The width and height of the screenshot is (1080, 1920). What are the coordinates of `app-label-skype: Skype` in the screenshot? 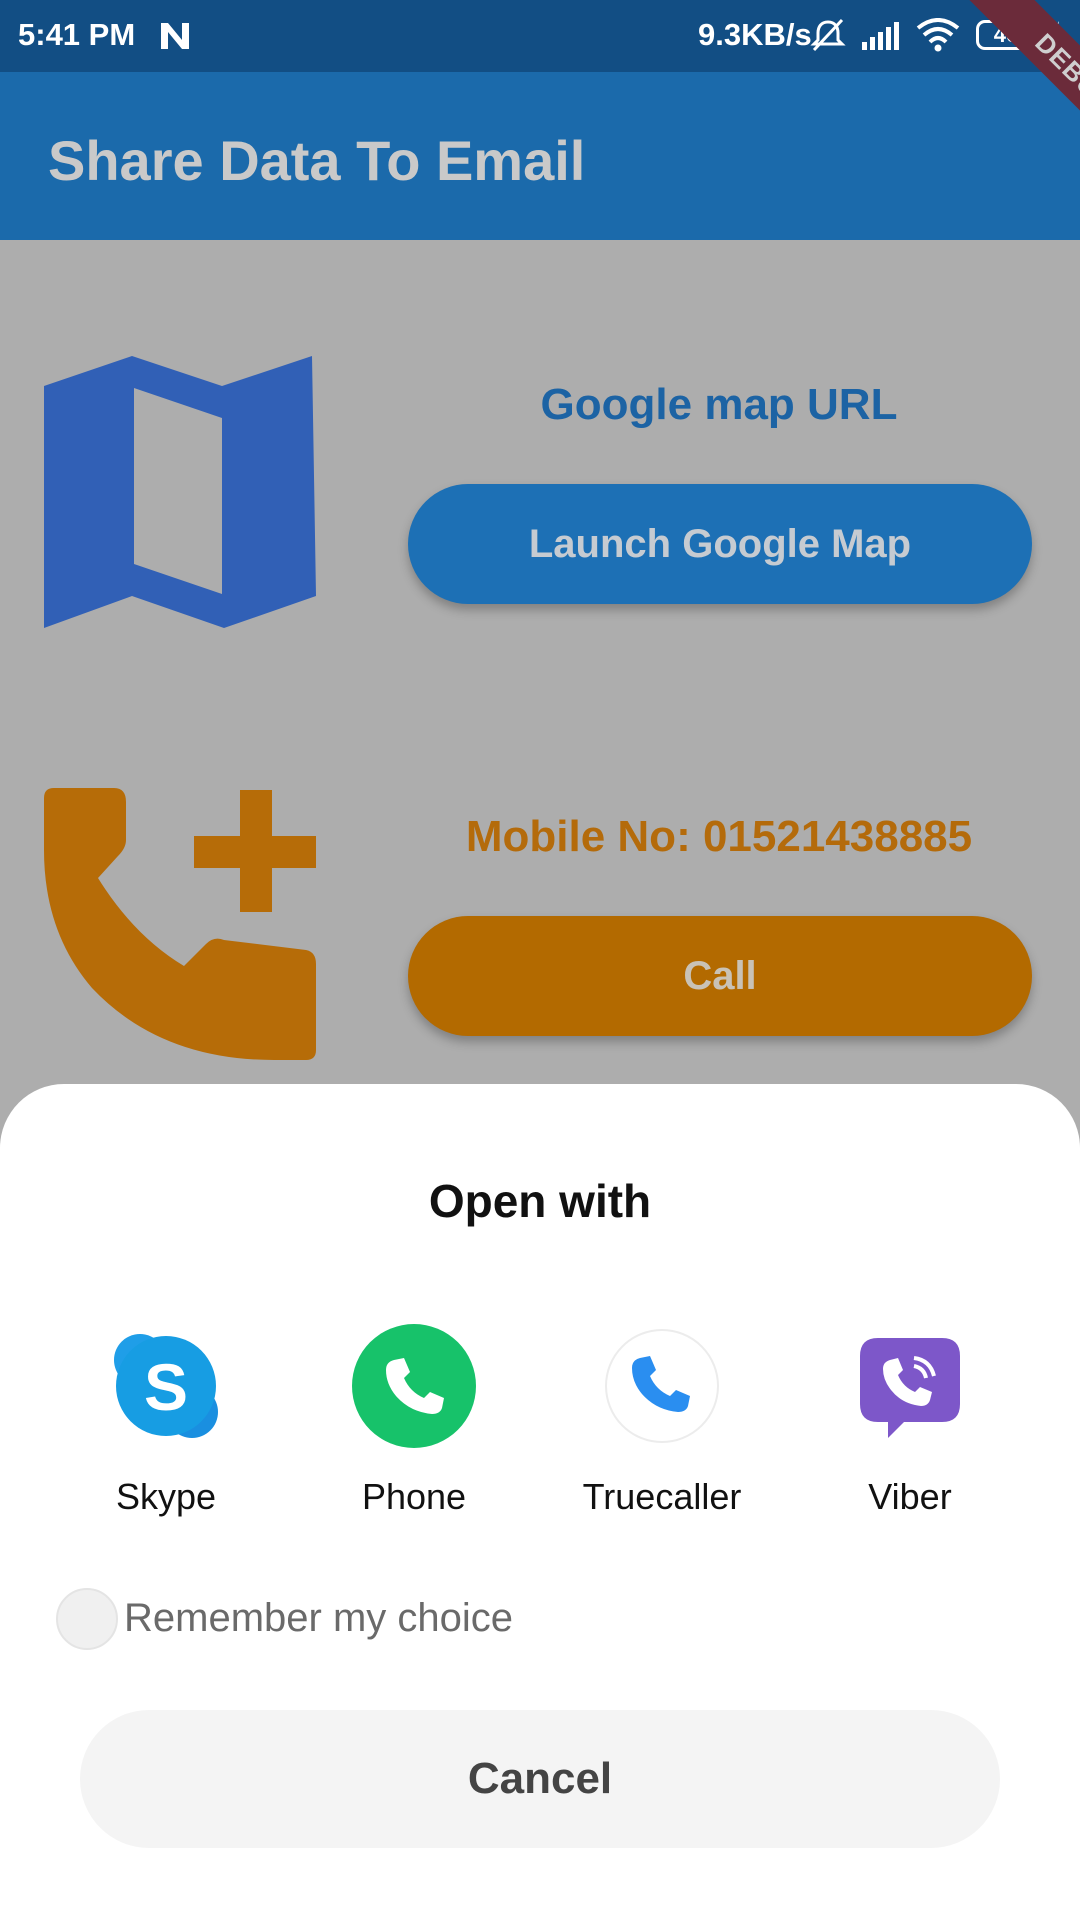 It's located at (166, 1496).